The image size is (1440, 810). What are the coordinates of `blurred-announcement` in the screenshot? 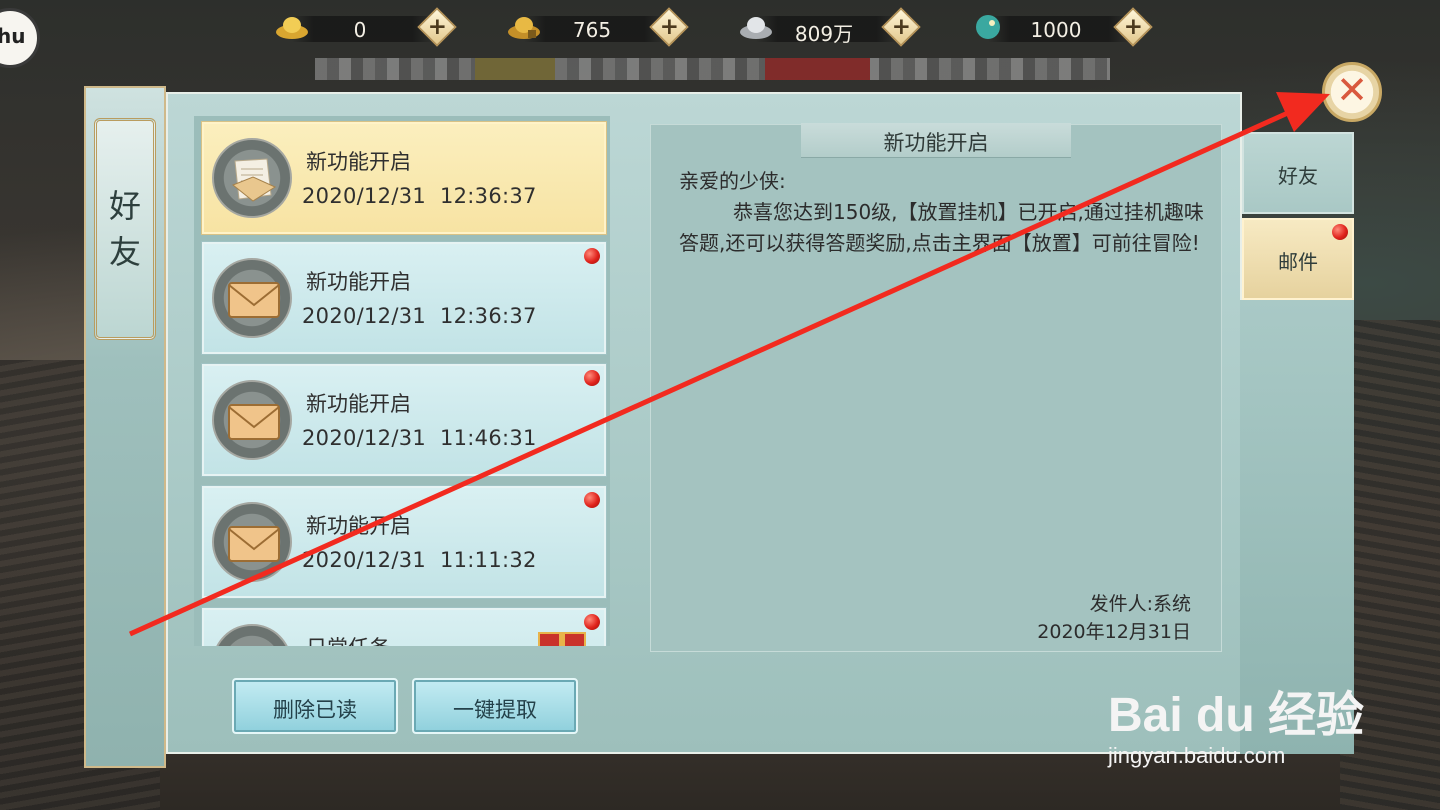 It's located at (712, 69).